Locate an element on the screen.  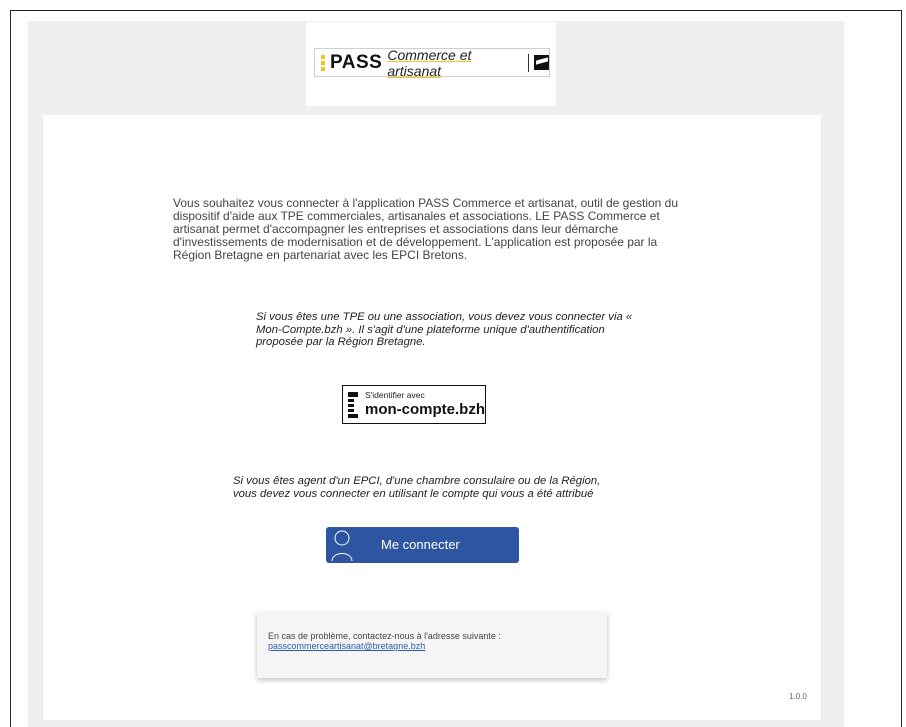
logo-brand: PASS is located at coordinates (356, 62).